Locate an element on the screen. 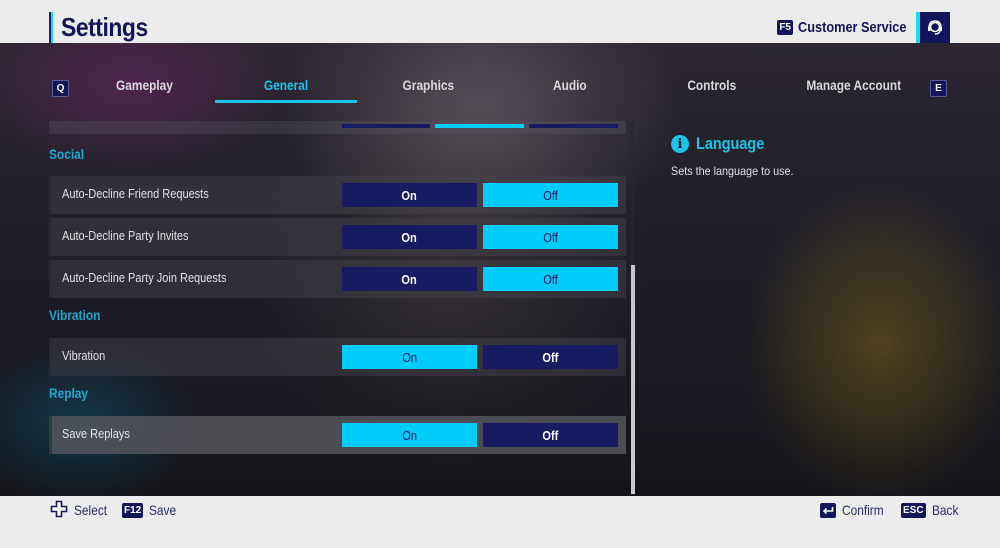  setting-row-auto-decline-friend-requests: Auto-Decline Friend Requests On Off is located at coordinates (337, 195).